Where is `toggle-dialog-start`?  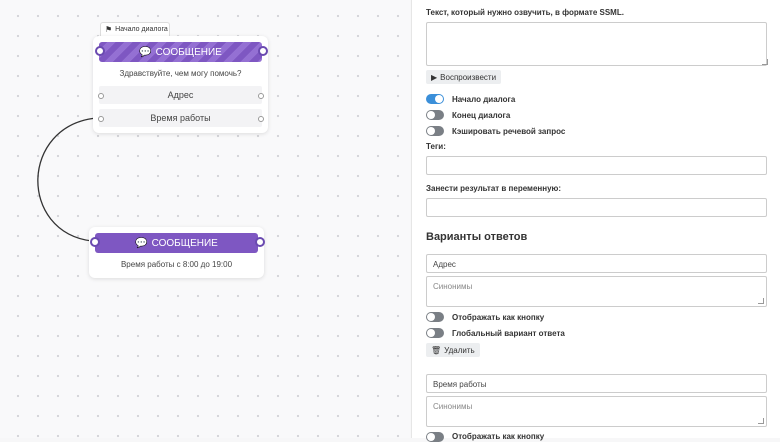 toggle-dialog-start is located at coordinates (435, 99).